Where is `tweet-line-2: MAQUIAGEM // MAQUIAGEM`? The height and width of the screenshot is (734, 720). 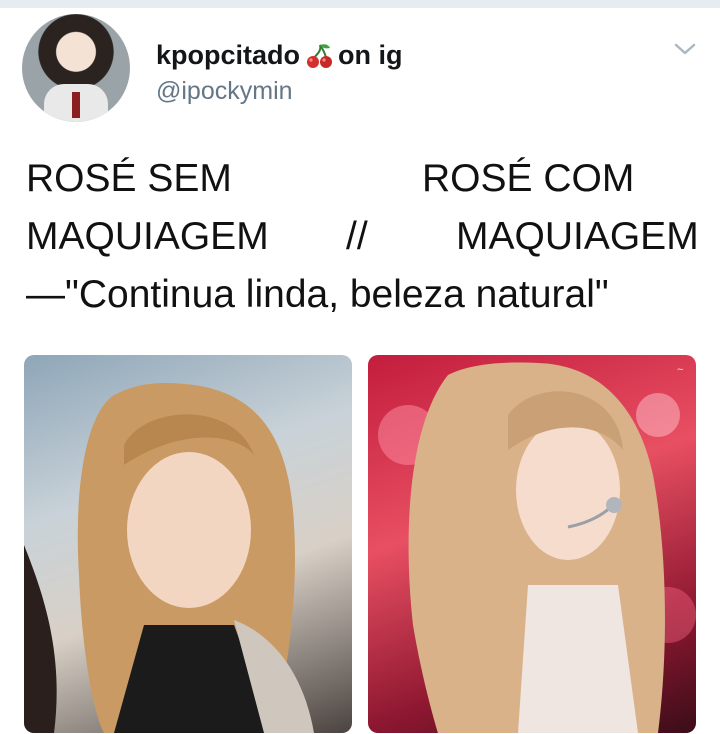 tweet-line-2: MAQUIAGEM // MAQUIAGEM is located at coordinates (366, 237).